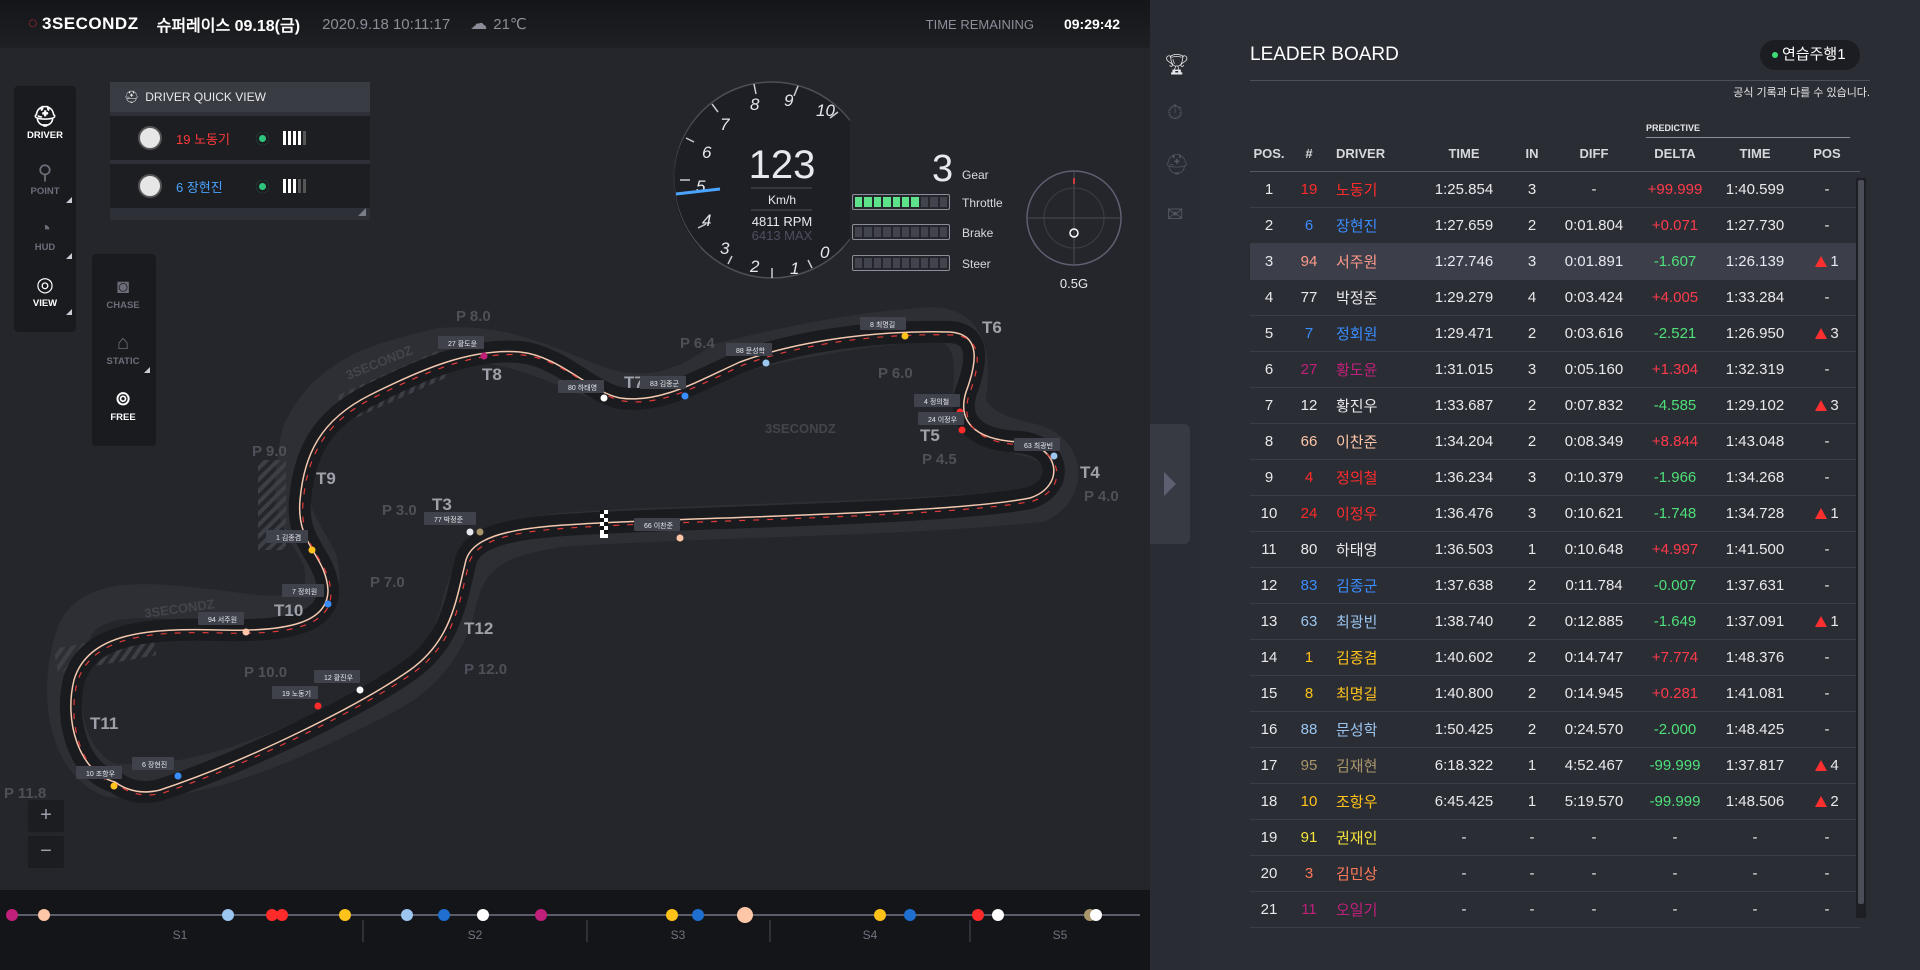 This screenshot has width=1920, height=970. What do you see at coordinates (575, 930) in the screenshot?
I see `sector-timeline: S1 S2 S3 S4 S5` at bounding box center [575, 930].